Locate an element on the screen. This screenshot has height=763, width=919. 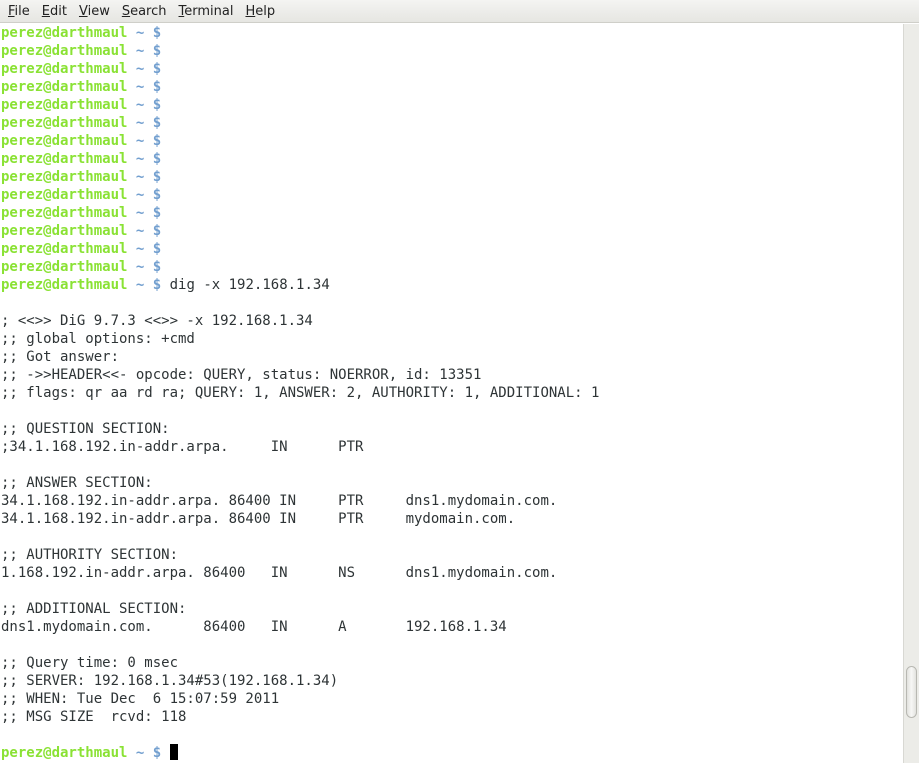
prompt-line: perez@darthmaul ~ $ dig -x 192.168.1.34 is located at coordinates (300, 285).